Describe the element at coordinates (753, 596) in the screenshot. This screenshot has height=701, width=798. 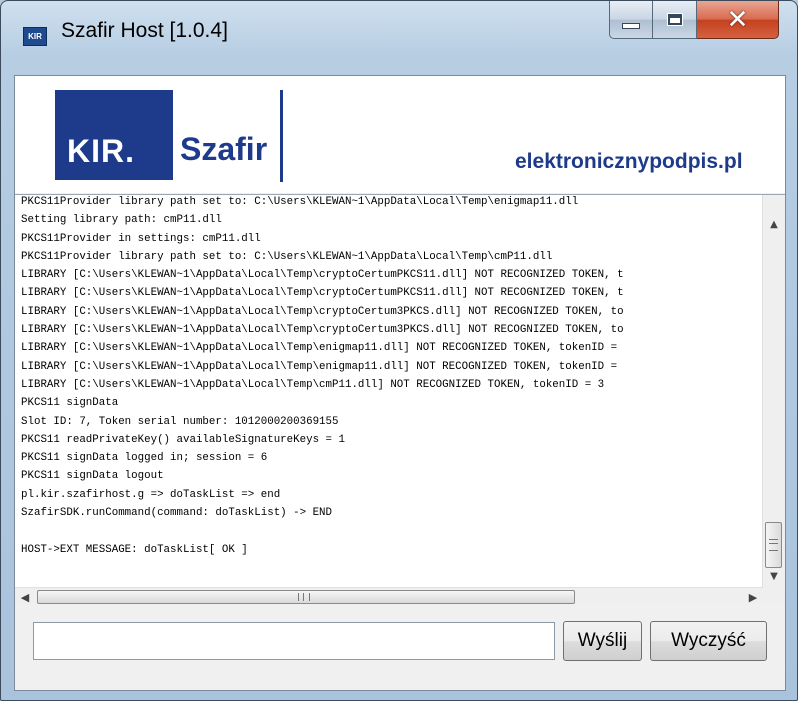
I see `scroll-right-icon: ▶` at that location.